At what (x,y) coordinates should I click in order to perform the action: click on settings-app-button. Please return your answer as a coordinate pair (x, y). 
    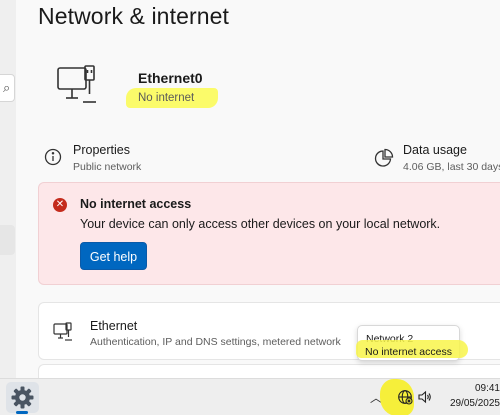
    Looking at the image, I should click on (22, 397).